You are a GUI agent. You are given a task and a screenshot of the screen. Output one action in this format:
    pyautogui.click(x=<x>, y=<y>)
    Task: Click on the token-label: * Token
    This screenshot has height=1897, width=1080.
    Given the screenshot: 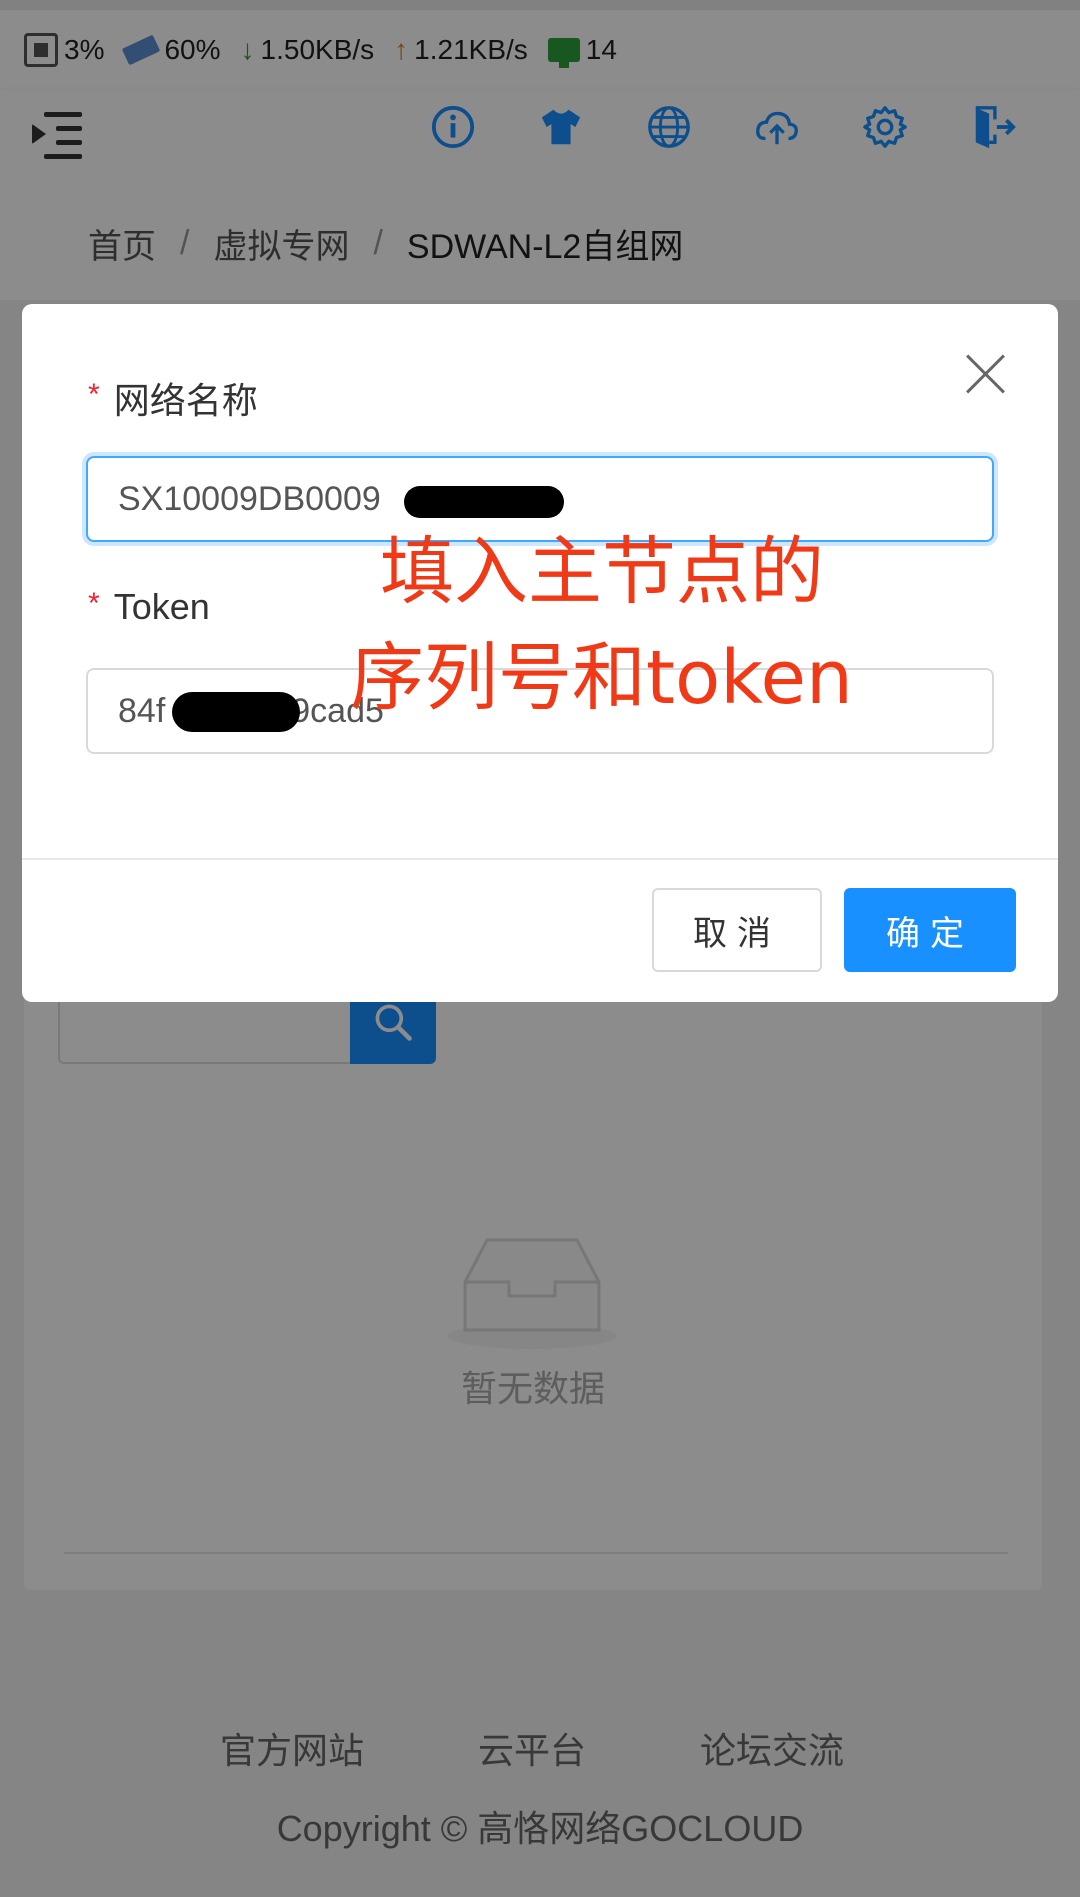 What is the action you would take?
    pyautogui.click(x=149, y=606)
    